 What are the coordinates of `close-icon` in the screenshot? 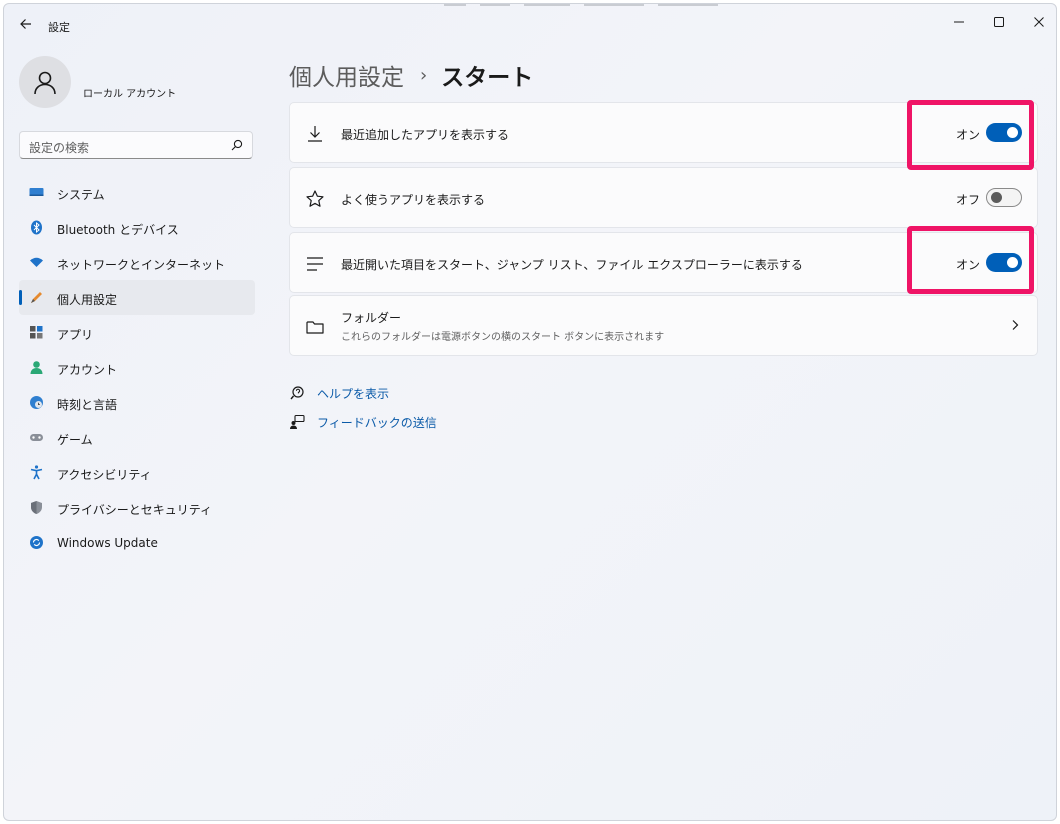 It's located at (1039, 22).